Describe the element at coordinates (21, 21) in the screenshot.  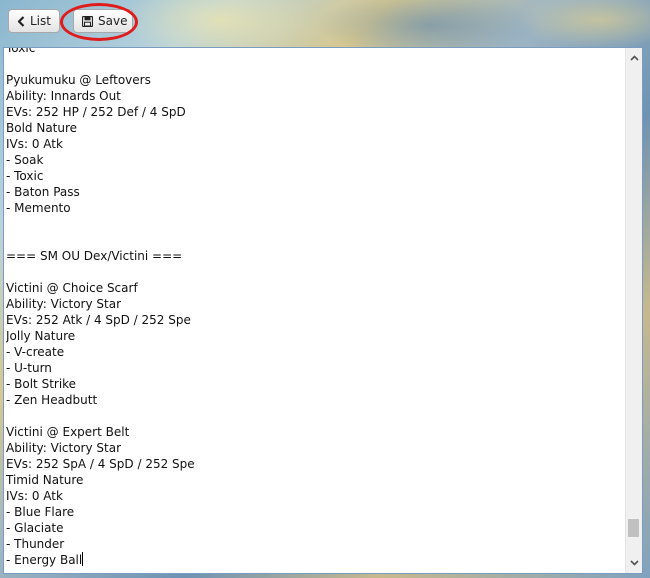
I see `chevron-left-icon` at that location.